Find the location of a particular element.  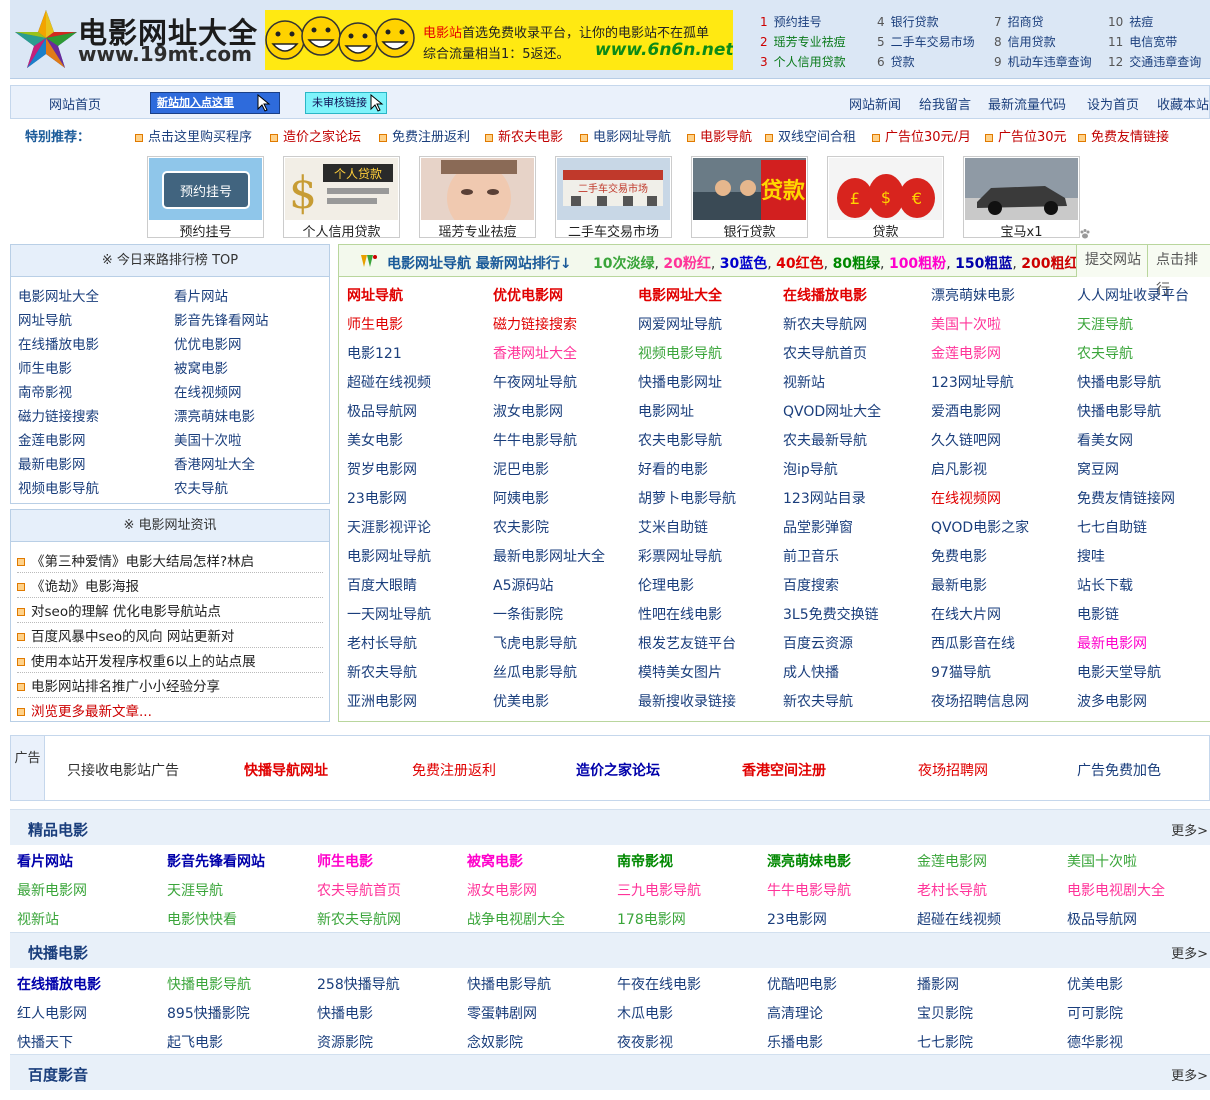

rank-item: 看片网站 is located at coordinates (201, 295).